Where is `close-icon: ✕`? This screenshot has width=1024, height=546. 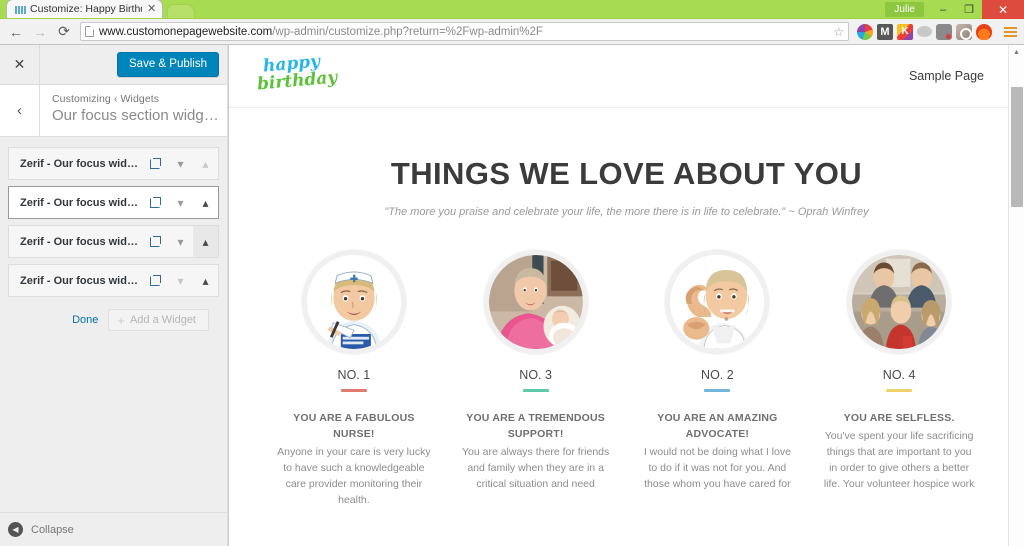 close-icon: ✕ is located at coordinates (151, 9).